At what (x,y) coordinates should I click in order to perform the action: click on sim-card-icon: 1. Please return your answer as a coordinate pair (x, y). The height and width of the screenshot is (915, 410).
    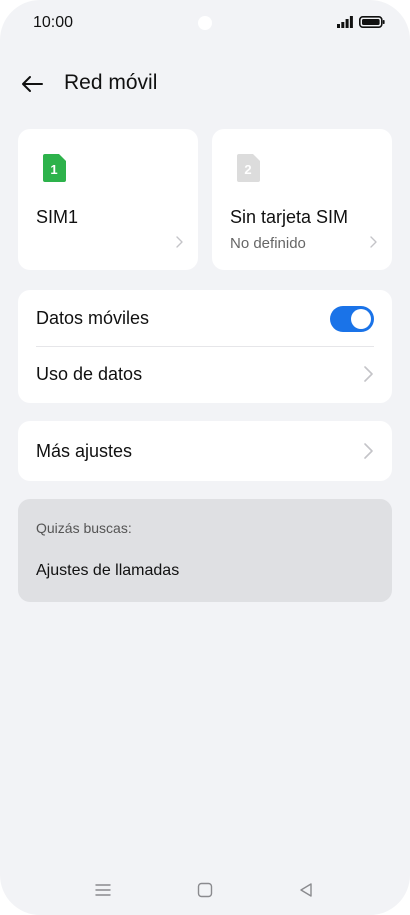
    Looking at the image, I should click on (54, 168).